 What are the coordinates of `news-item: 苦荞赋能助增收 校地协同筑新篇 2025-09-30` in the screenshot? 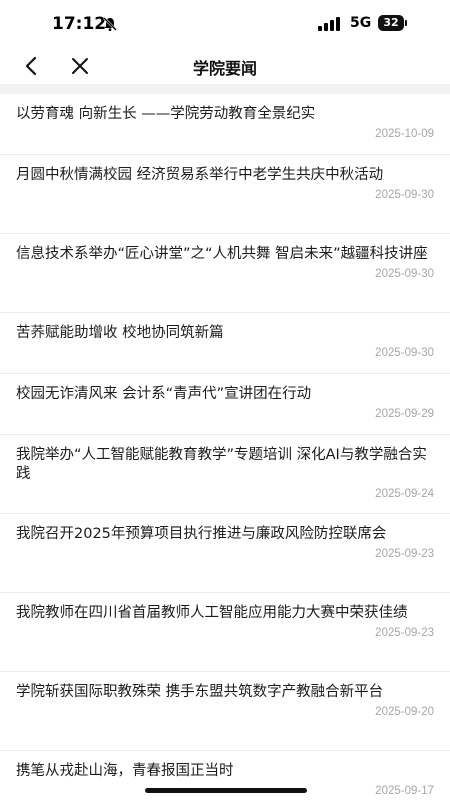 It's located at (225, 343).